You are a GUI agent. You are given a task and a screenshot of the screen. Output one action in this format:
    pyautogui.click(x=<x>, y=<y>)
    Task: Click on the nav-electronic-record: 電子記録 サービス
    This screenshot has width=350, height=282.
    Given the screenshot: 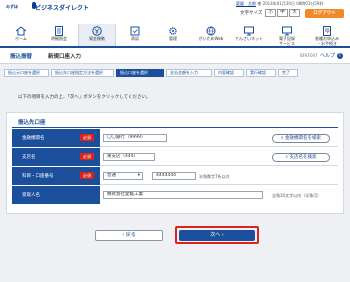 What is the action you would take?
    pyautogui.click(x=287, y=35)
    